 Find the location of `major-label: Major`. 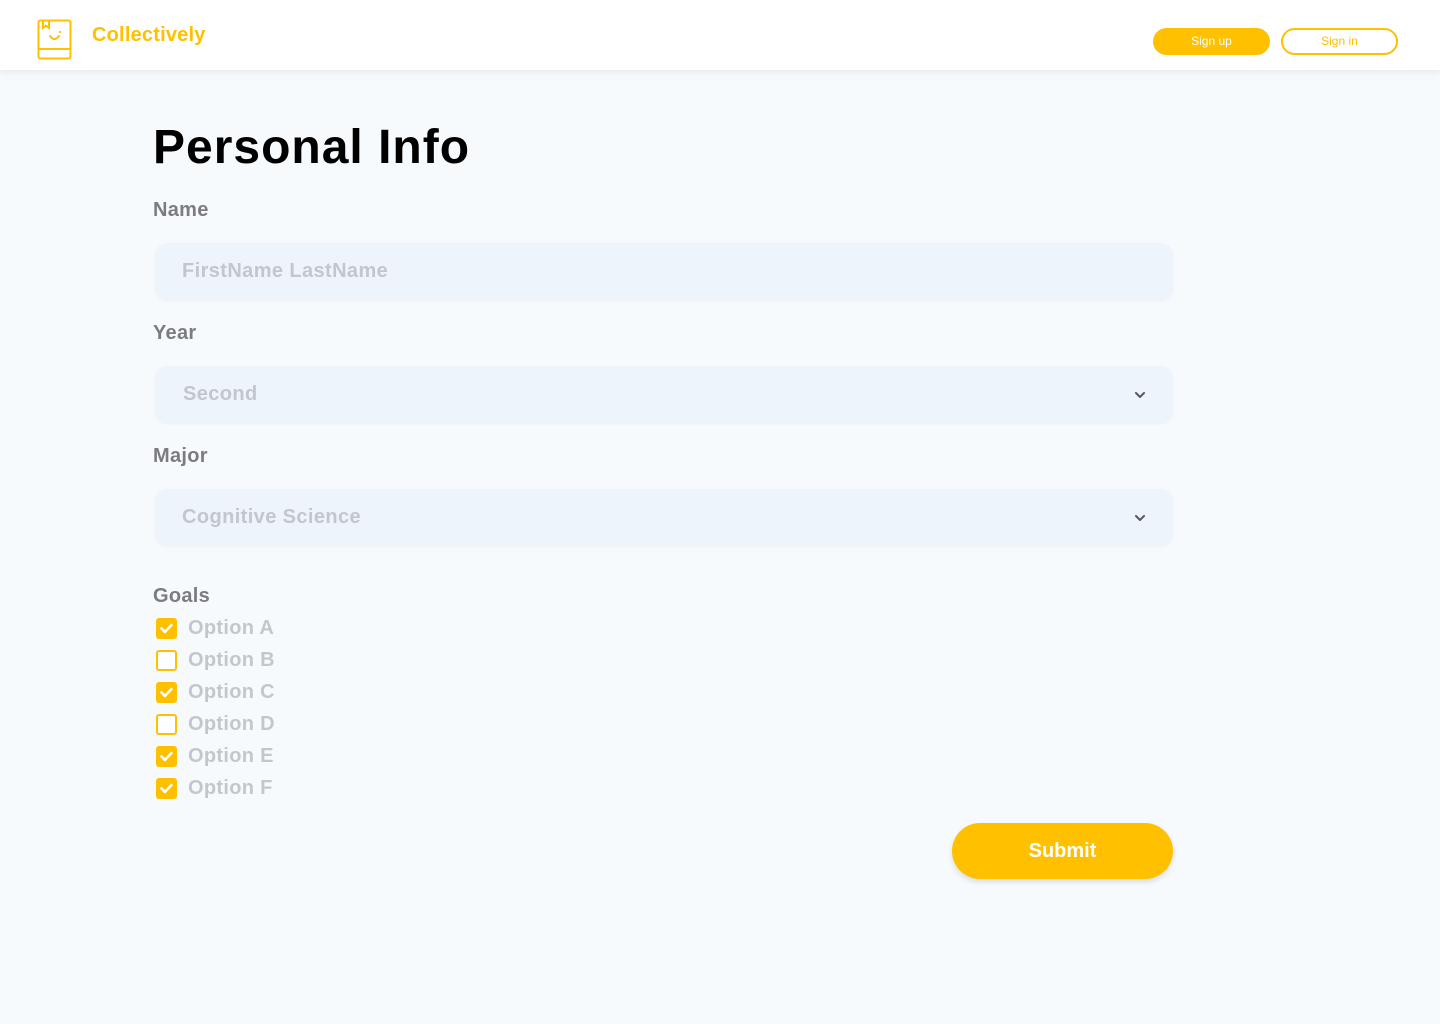

major-label: Major is located at coordinates (180, 456).